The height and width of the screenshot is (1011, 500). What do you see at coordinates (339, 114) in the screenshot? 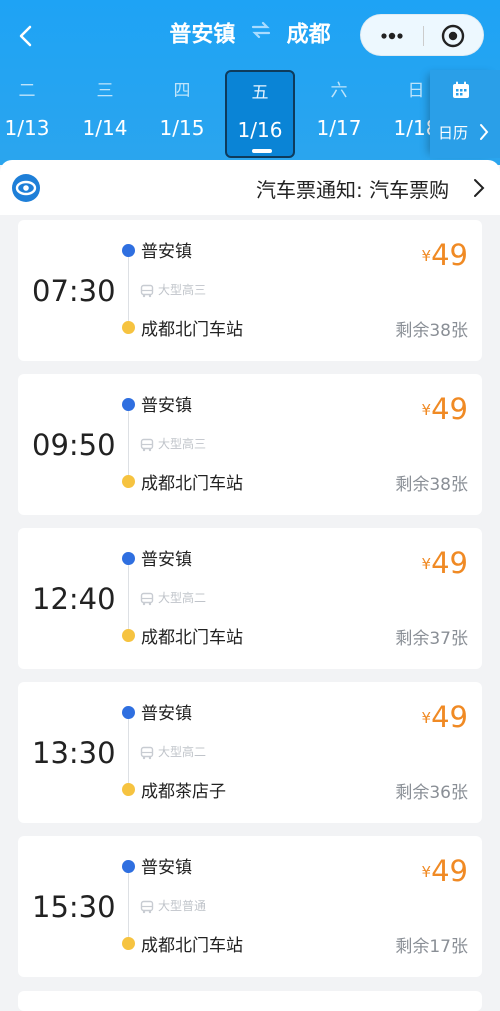
I see `date-tab: 六 1/17` at bounding box center [339, 114].